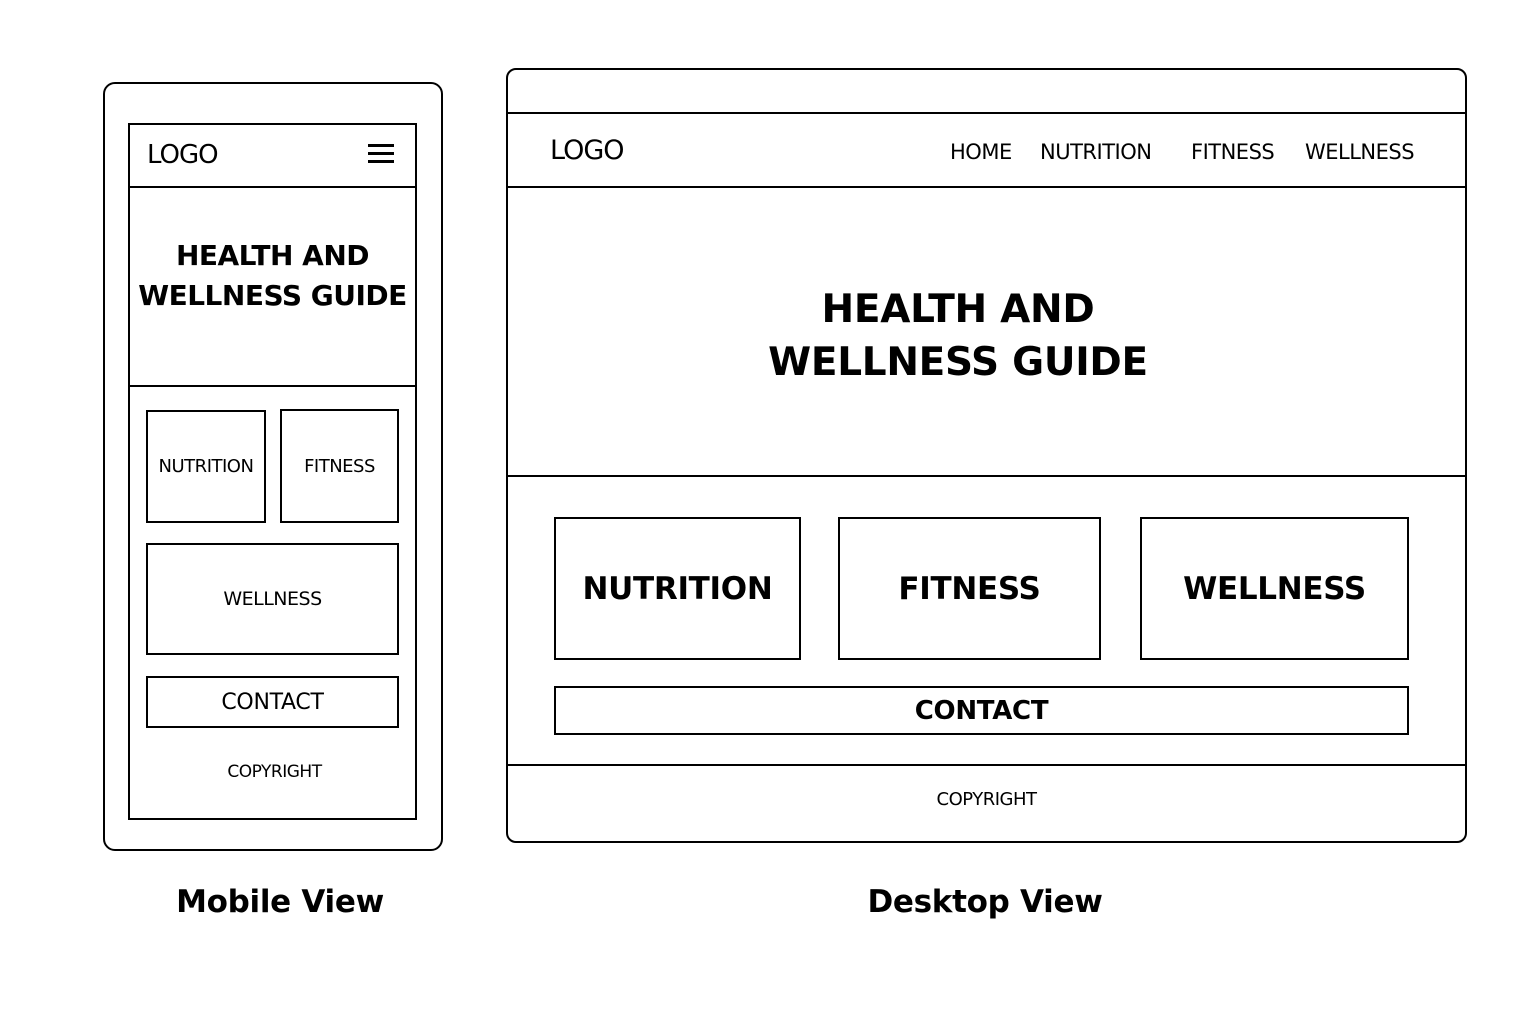  I want to click on nav-link-fitness: FITNESS, so click(1233, 152).